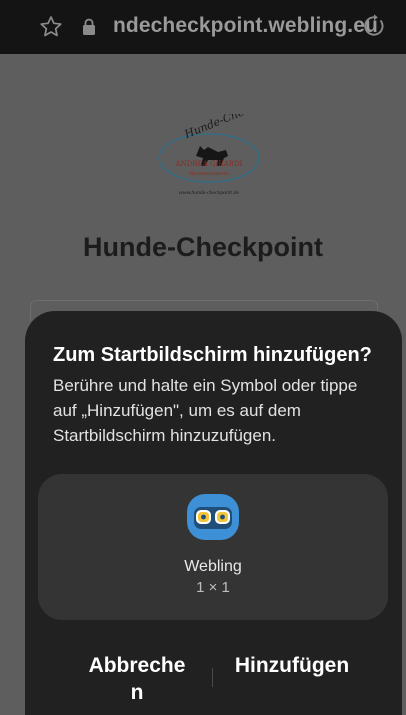 The height and width of the screenshot is (715, 406). I want to click on logo-arc-text: Hunde-Checkpoint, so click(224, 127).